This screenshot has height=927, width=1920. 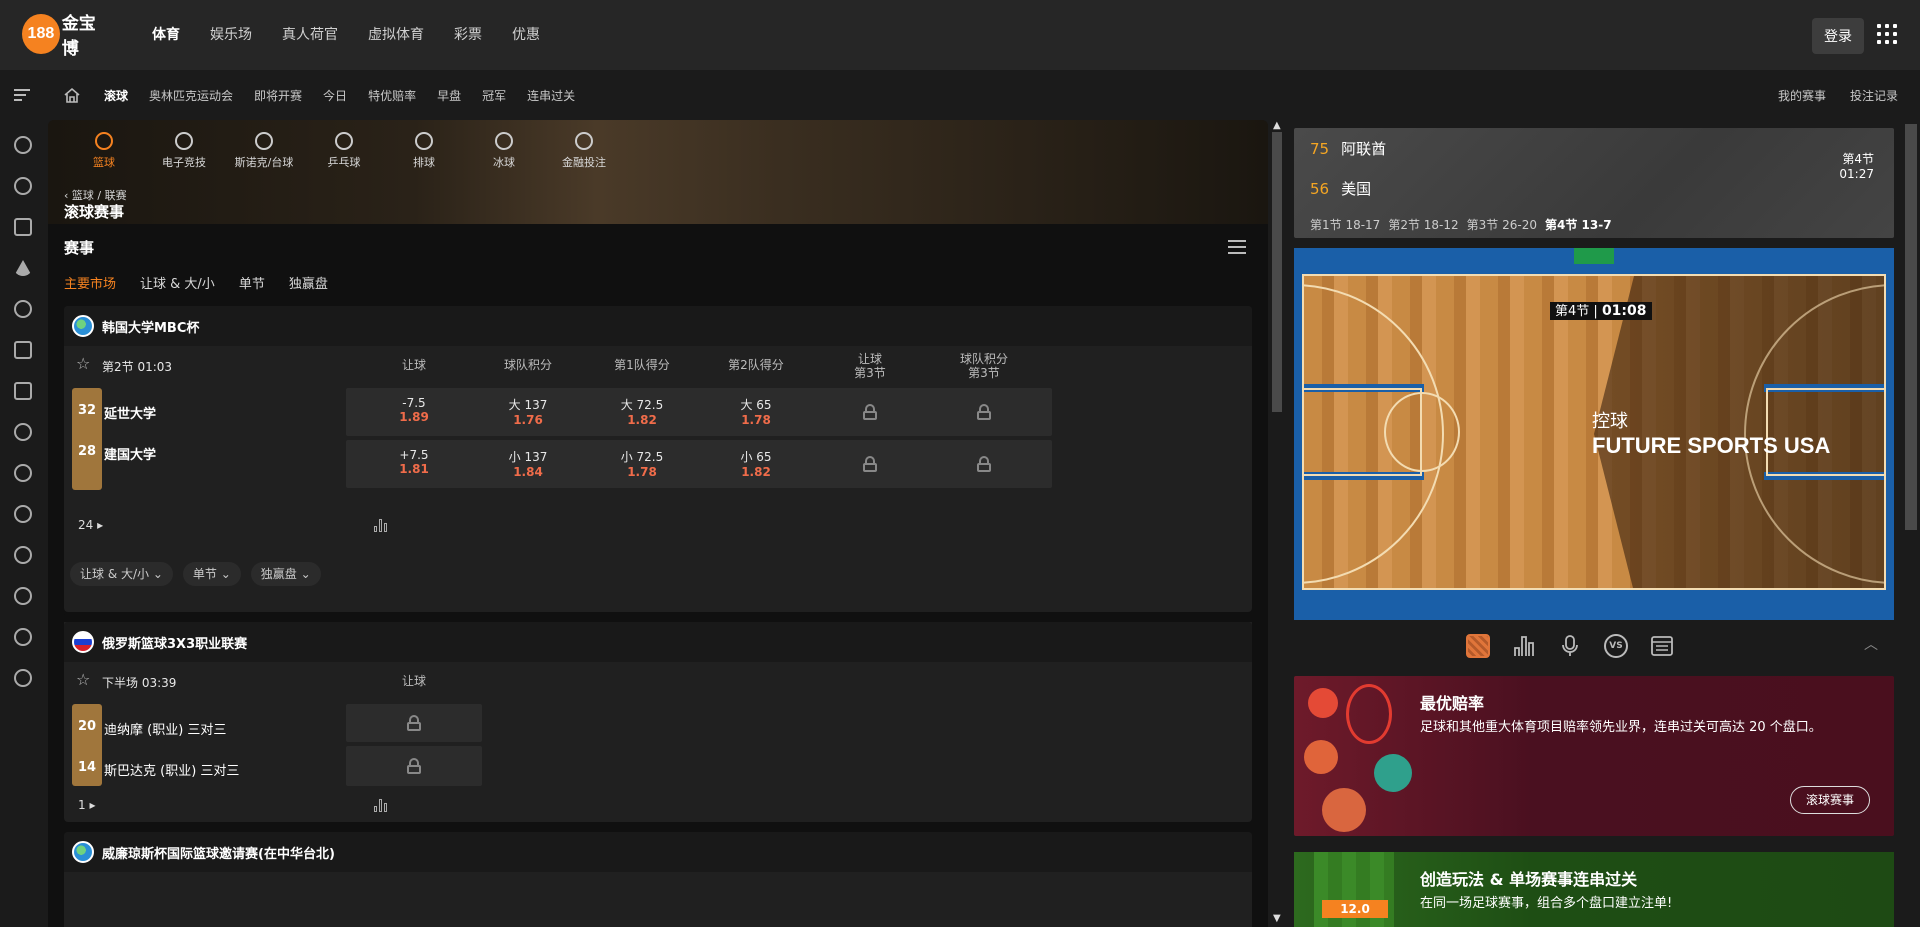 I want to click on snooker-icon, so click(x=23, y=268).